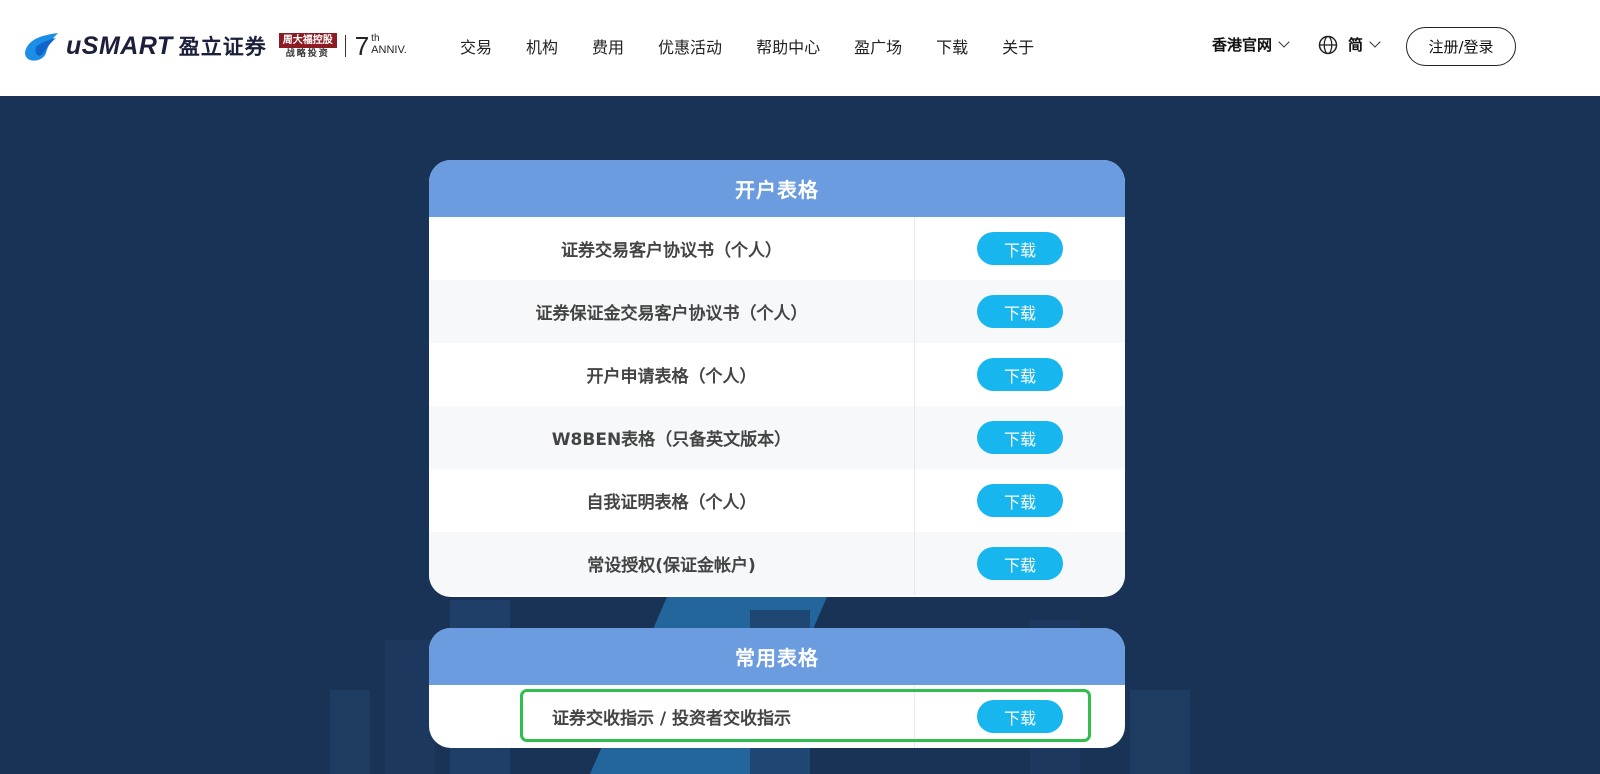  I want to click on table-row: 证券保证金交易客户协议书（个人） 下载, so click(777, 311).